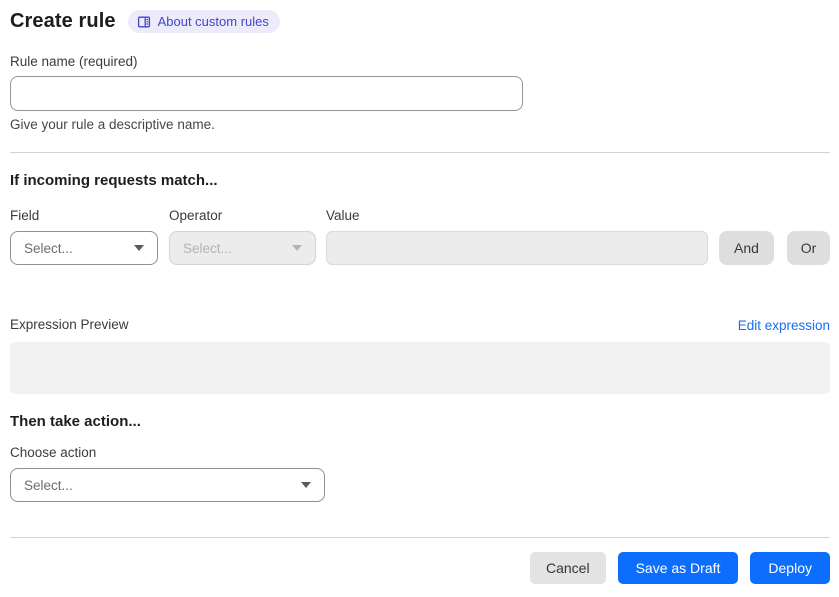 The image size is (839, 597). I want to click on deploy-button: Deploy, so click(790, 568).